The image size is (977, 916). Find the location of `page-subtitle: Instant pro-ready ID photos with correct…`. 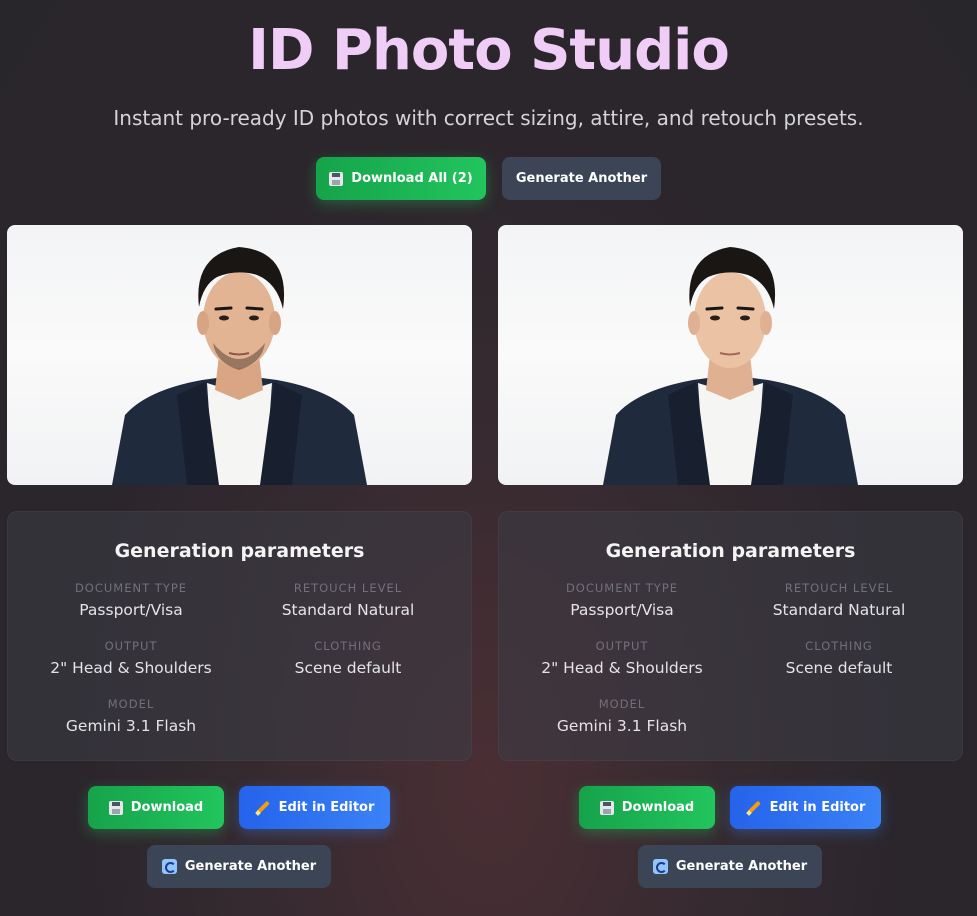

page-subtitle: Instant pro-ready ID photos with correct… is located at coordinates (488, 118).